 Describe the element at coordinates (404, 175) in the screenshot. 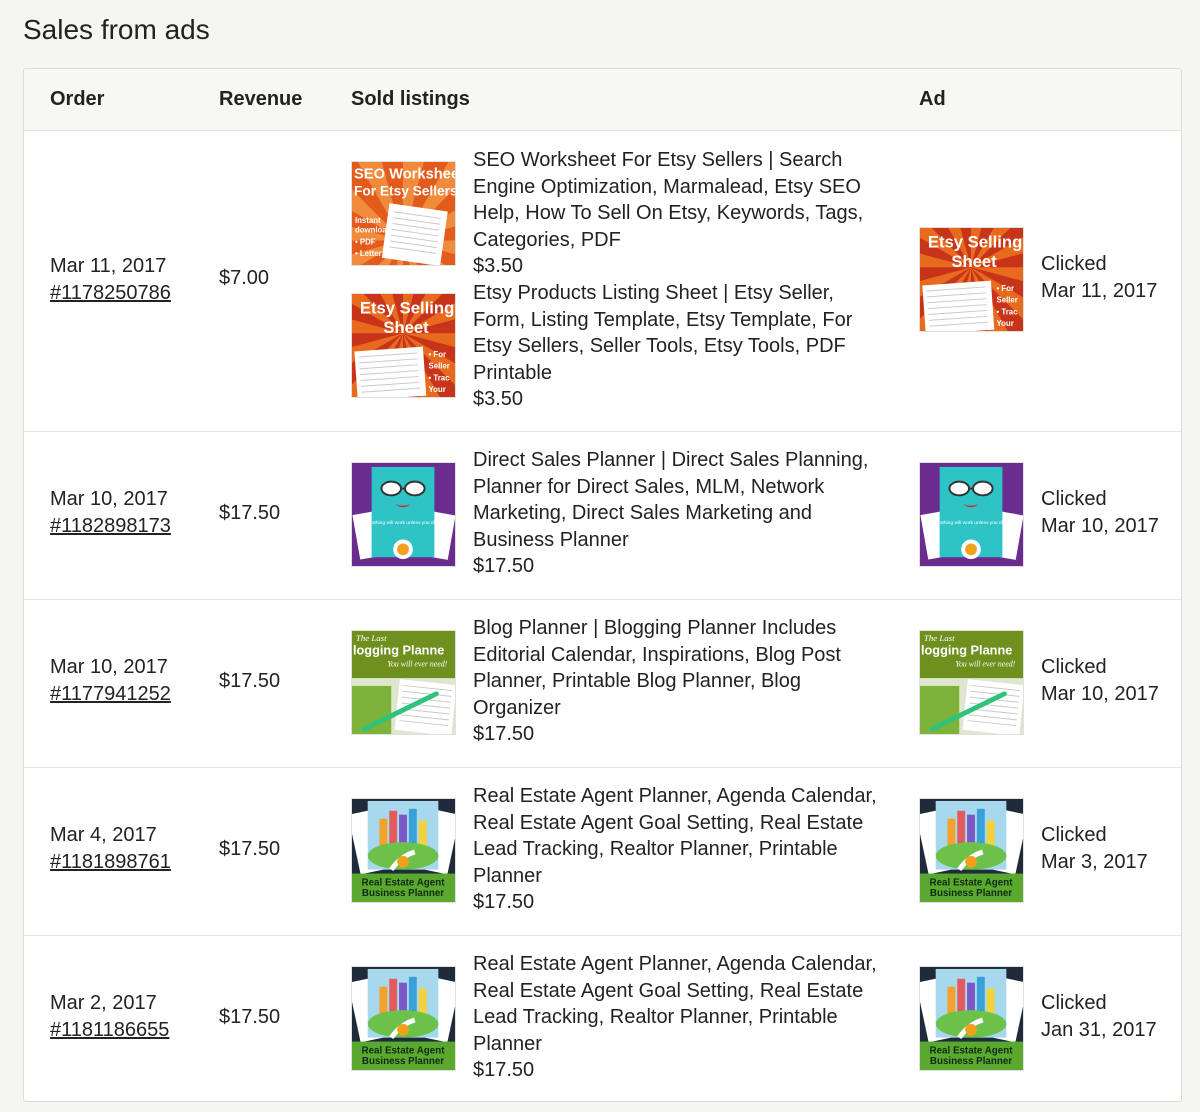

I see `svg-text: SEO Workshee` at that location.